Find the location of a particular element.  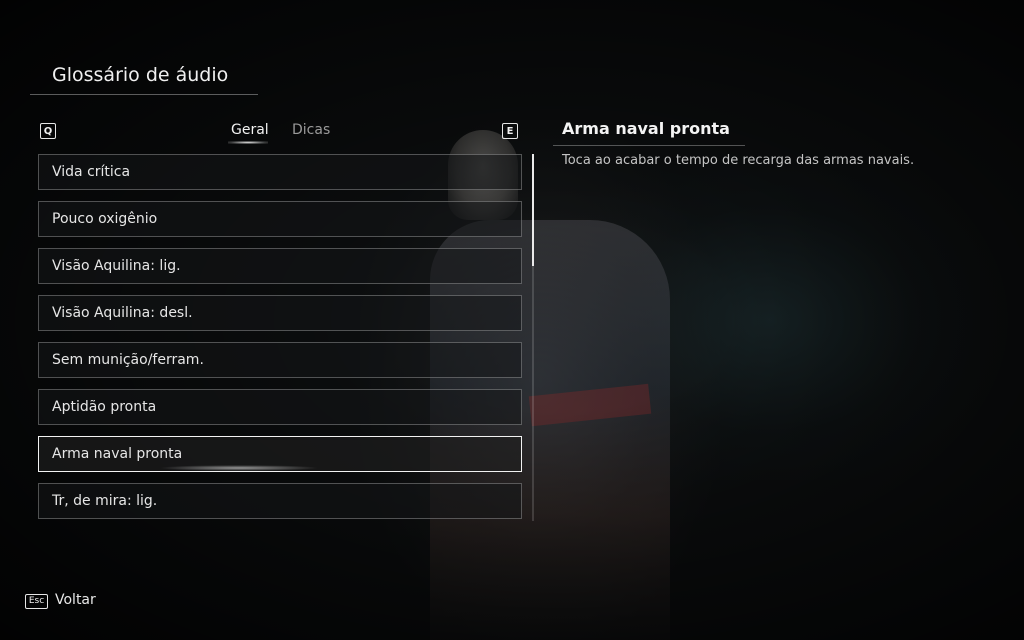

list-item: Sem munição/ferram. is located at coordinates (280, 360).